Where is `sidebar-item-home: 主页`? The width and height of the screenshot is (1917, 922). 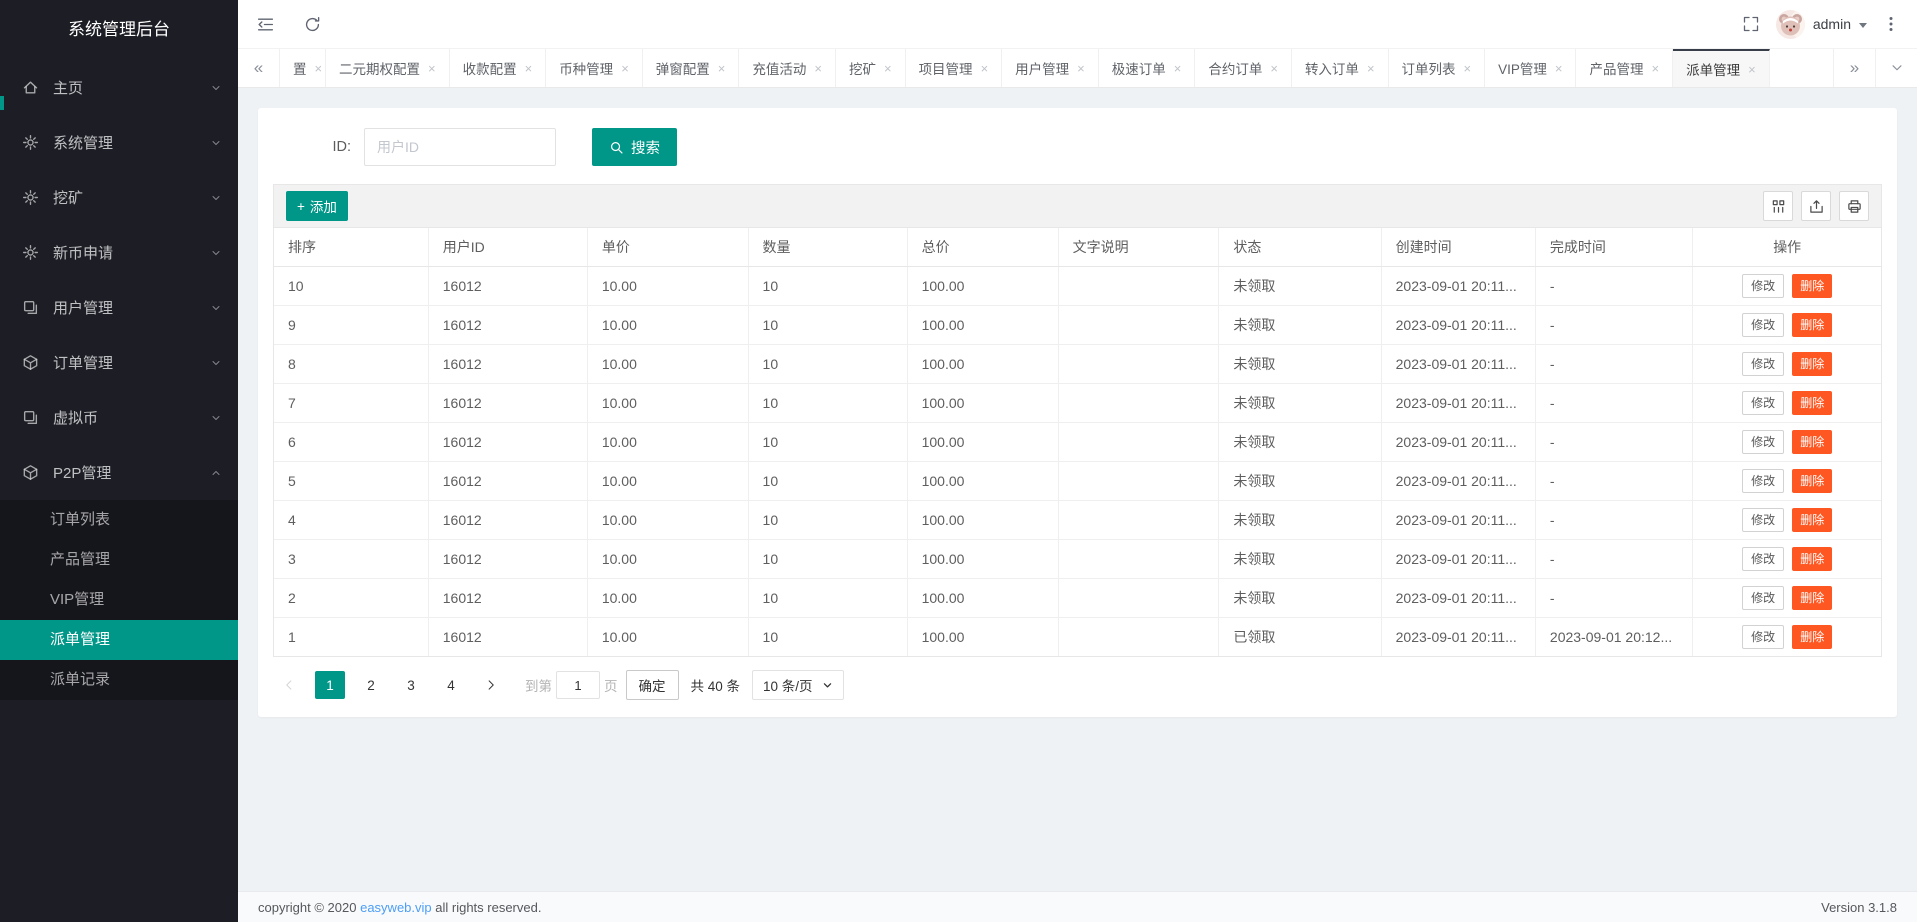 sidebar-item-home: 主页 is located at coordinates (119, 87).